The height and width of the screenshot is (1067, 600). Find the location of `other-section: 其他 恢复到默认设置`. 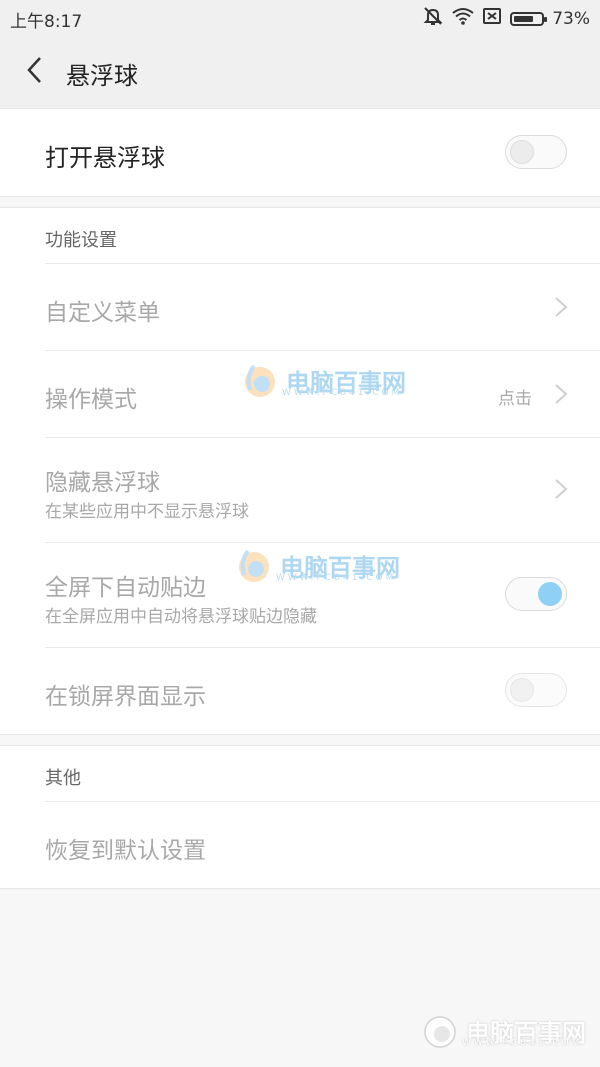

other-section: 其他 恢复到默认设置 is located at coordinates (300, 817).